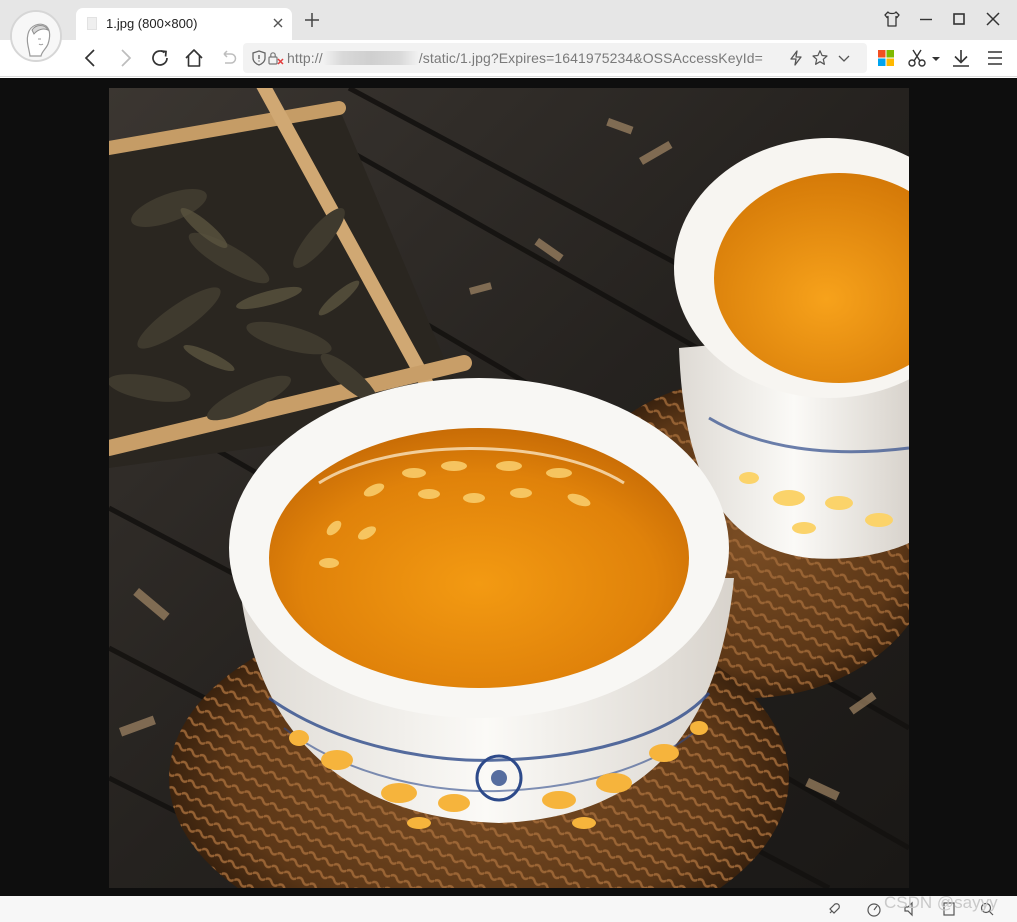 This screenshot has width=1017, height=922. Describe the element at coordinates (259, 58) in the screenshot. I see `shield-icon` at that location.